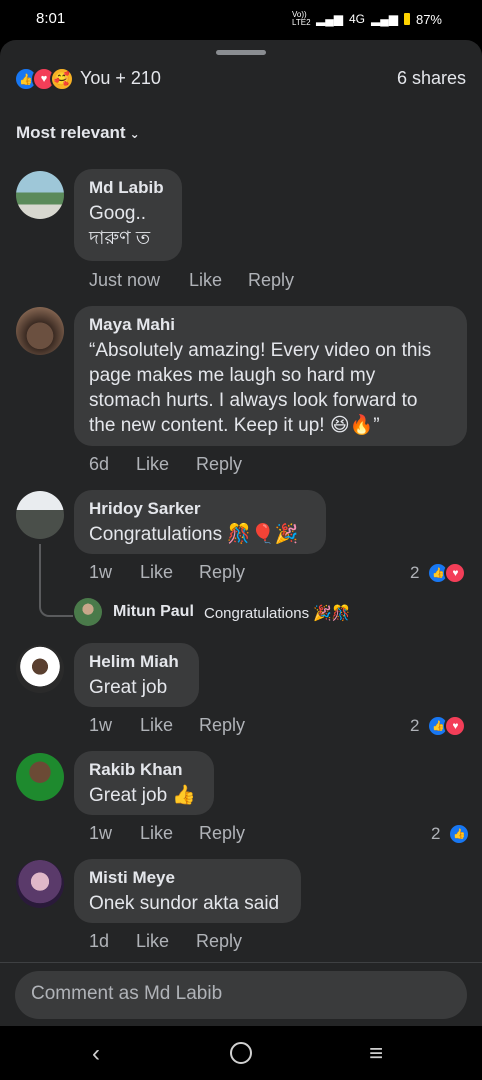 Image resolution: width=482 pixels, height=1080 pixels. I want to click on system-nav-bar: ‹ ≡, so click(241, 1053).